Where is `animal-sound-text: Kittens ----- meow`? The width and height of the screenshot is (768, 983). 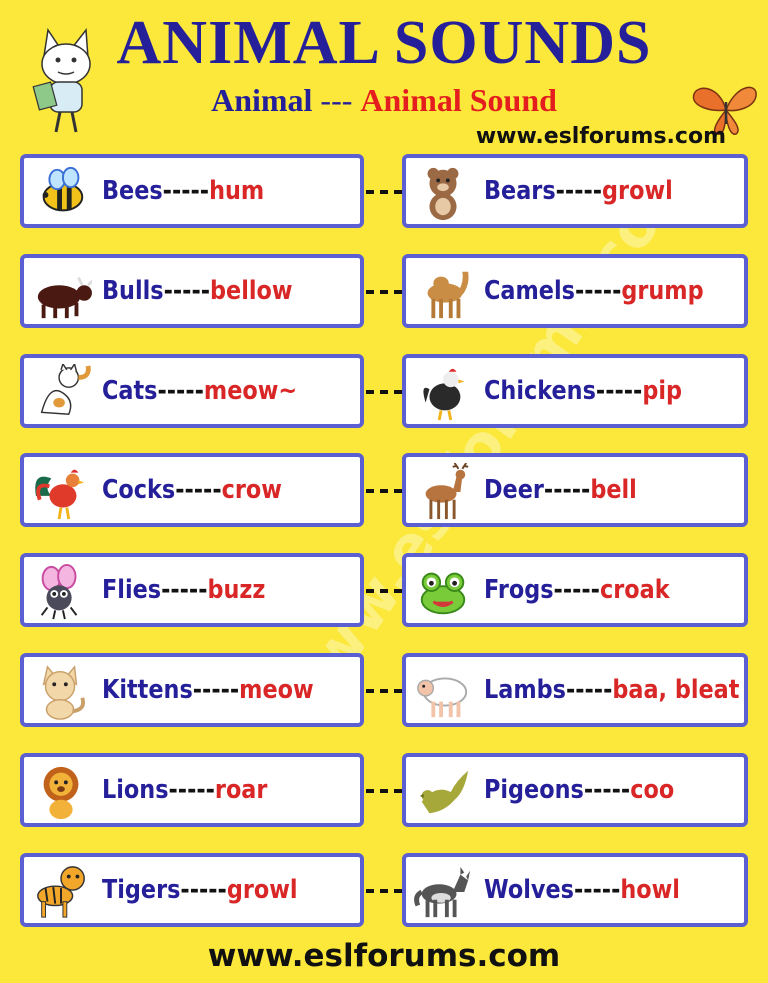 animal-sound-text: Kittens ----- meow is located at coordinates (208, 690).